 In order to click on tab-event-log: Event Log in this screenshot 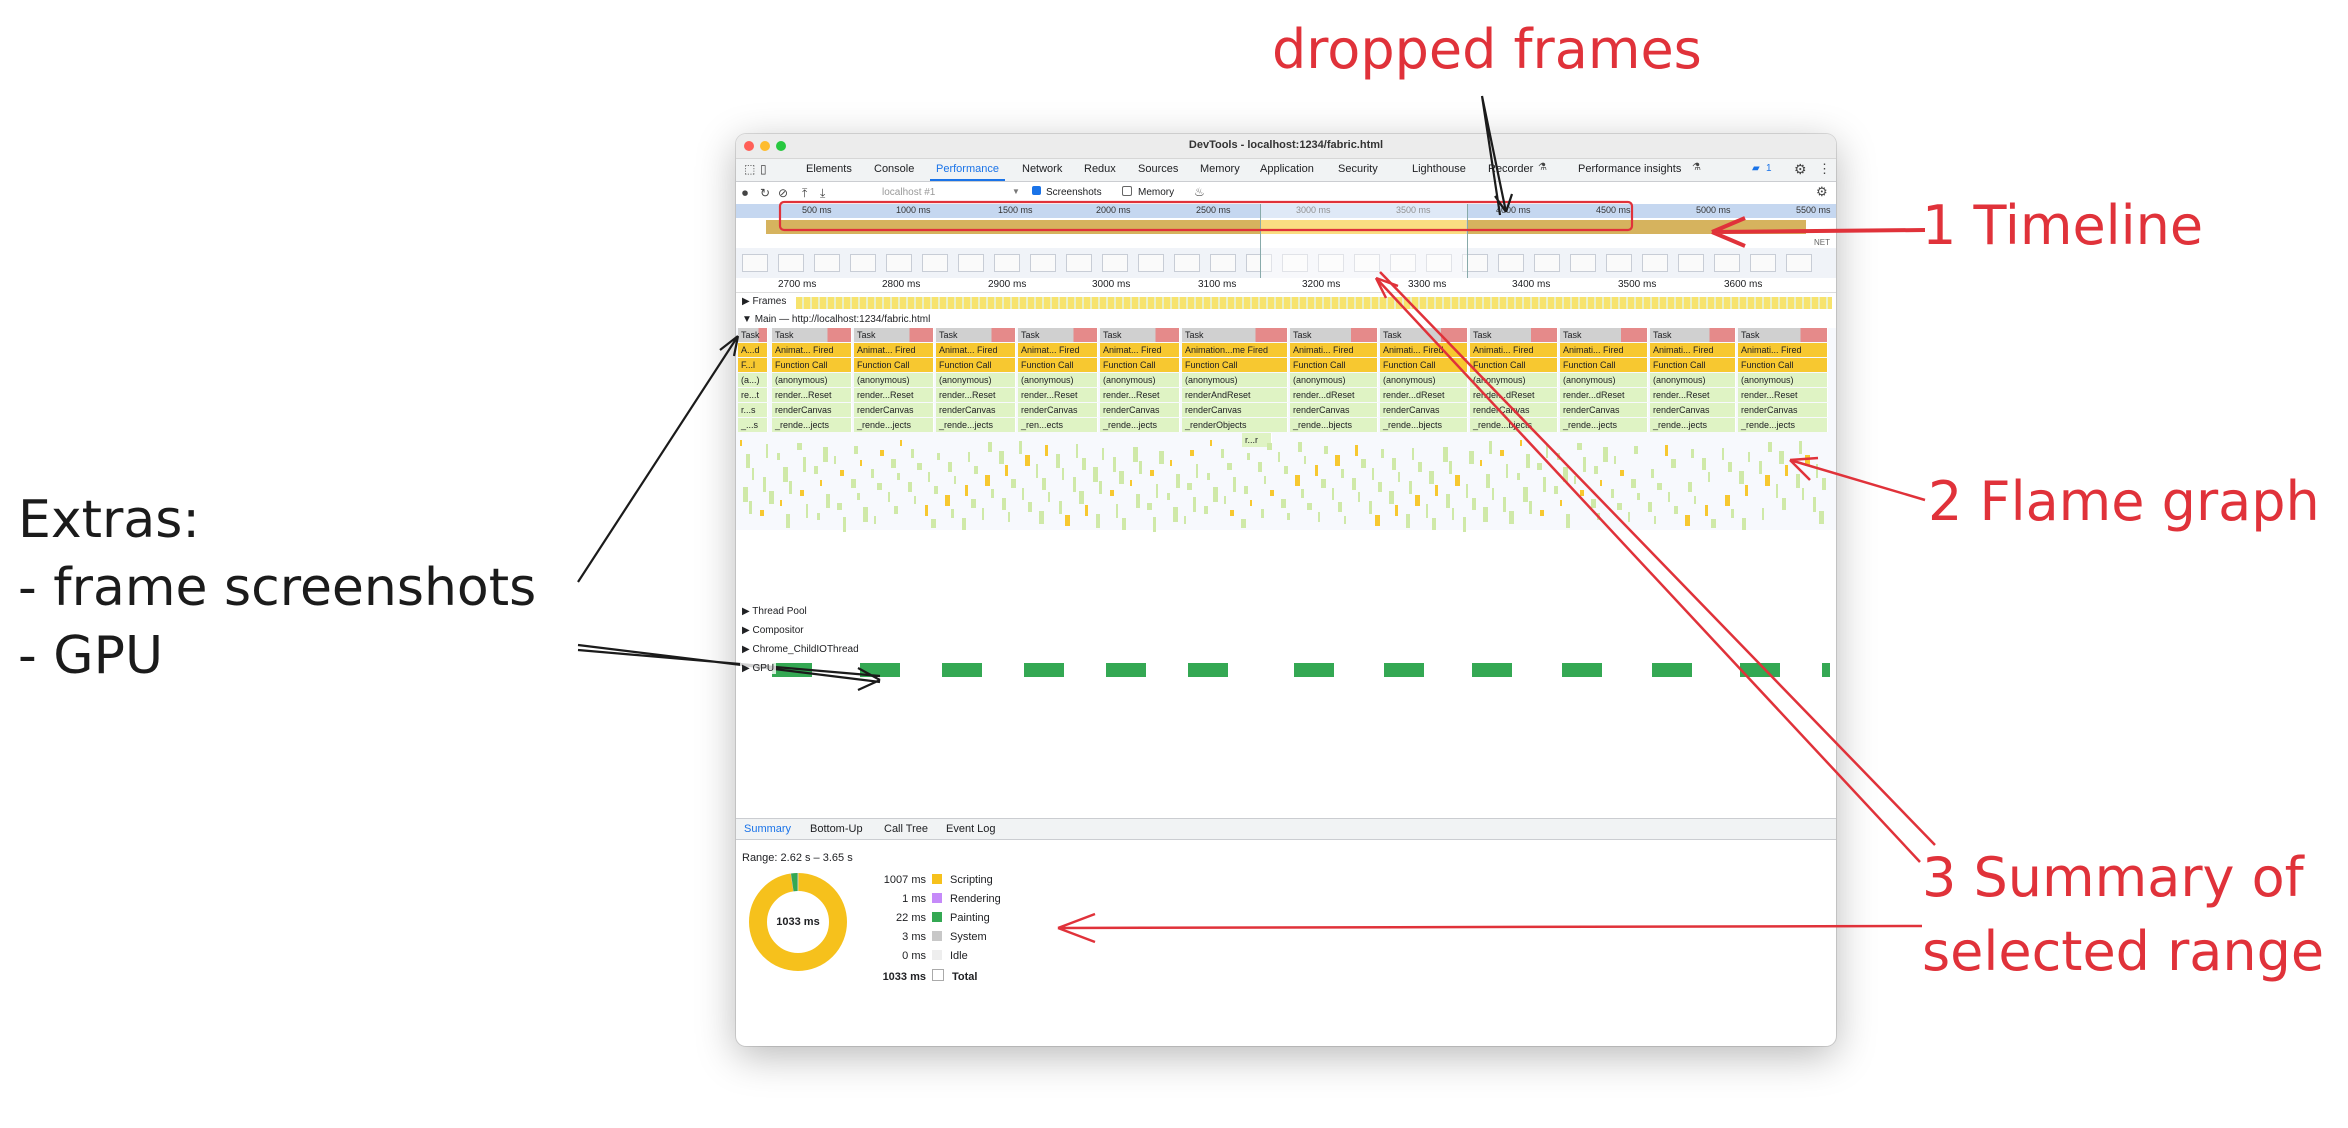, I will do `click(971, 829)`.